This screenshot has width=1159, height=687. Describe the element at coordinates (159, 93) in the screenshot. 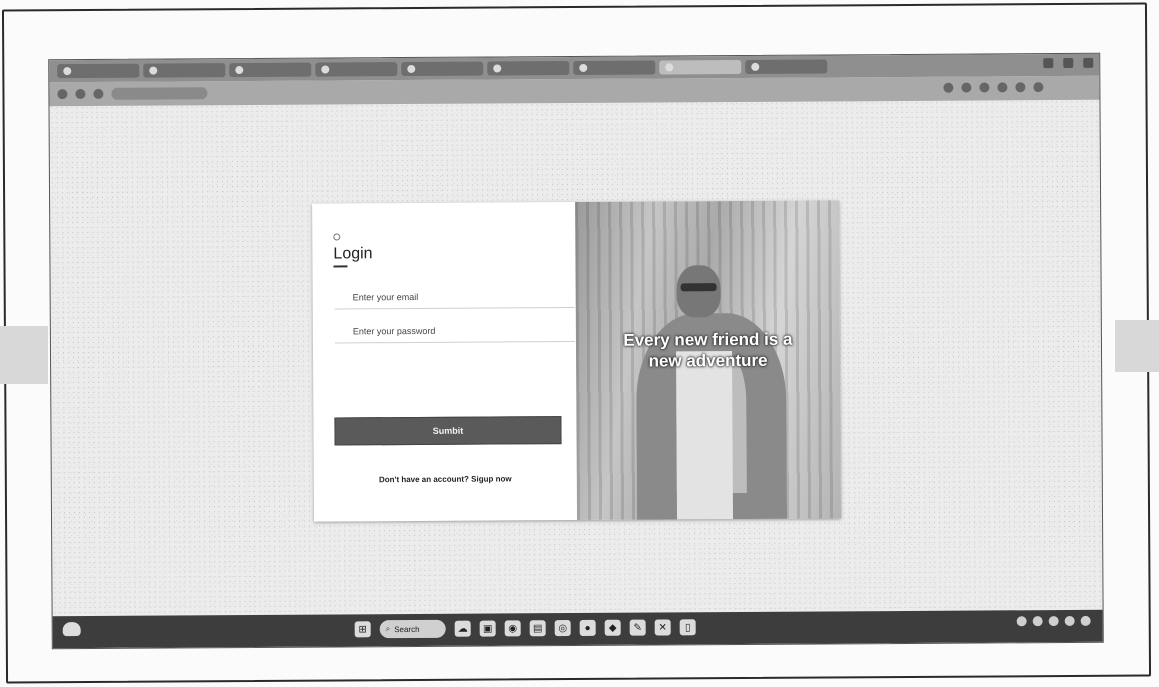

I see `address-bar` at that location.